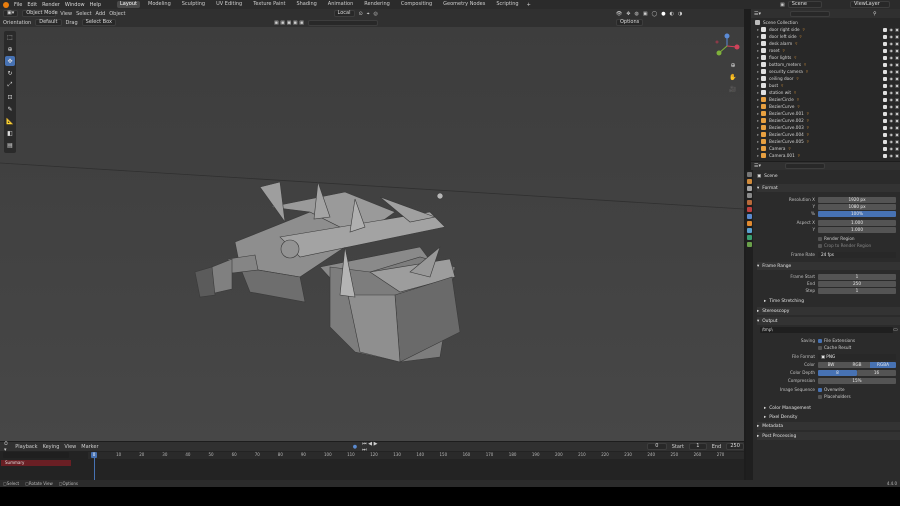 The height and width of the screenshot is (506, 900). What do you see at coordinates (89, 447) in the screenshot?
I see `timeline-menu-marker: Marker` at bounding box center [89, 447].